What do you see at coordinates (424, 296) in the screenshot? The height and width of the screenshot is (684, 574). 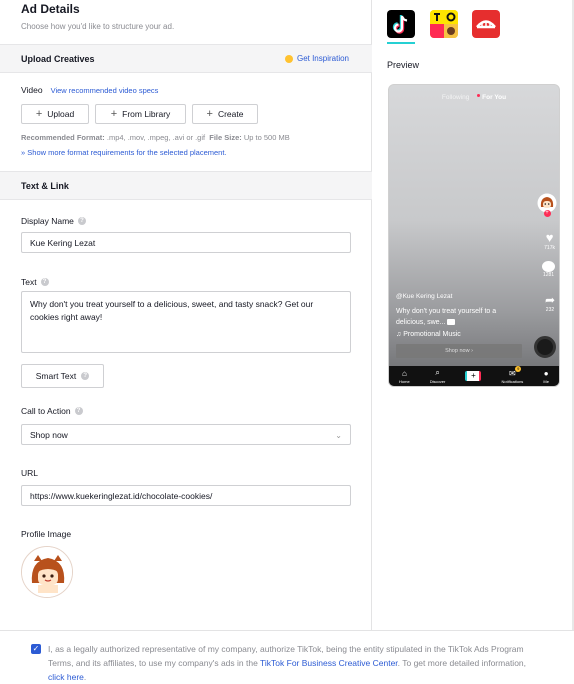 I see `creator-handle: @Kue Kering Lezat` at bounding box center [424, 296].